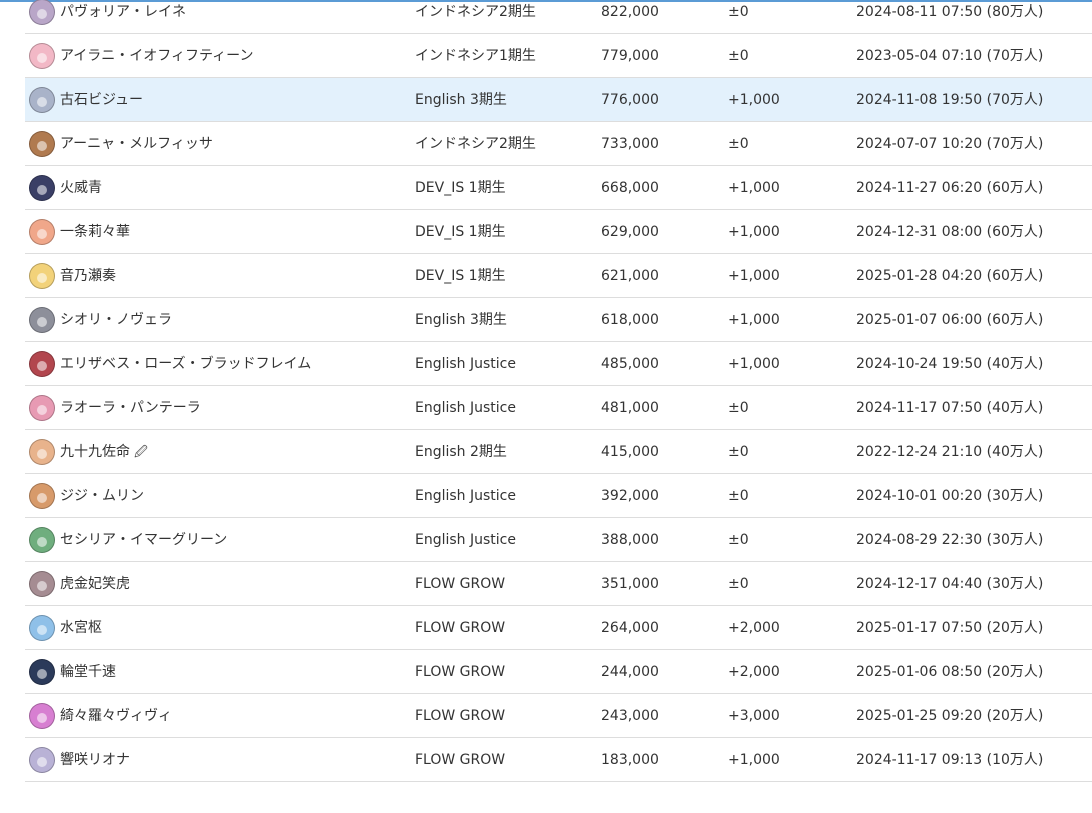 Image resolution: width=1092 pixels, height=813 pixels. I want to click on member-name: アイラニ・イオフィフティーン, so click(156, 56).